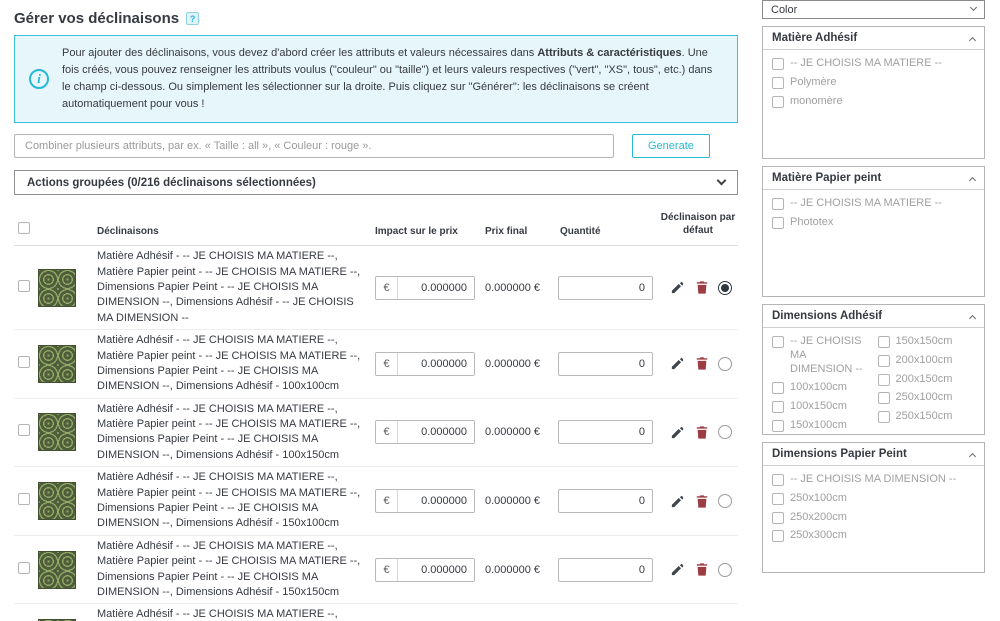 The image size is (1000, 621). Describe the element at coordinates (821, 407) in the screenshot. I see `attribute-option: 100x150cm` at that location.